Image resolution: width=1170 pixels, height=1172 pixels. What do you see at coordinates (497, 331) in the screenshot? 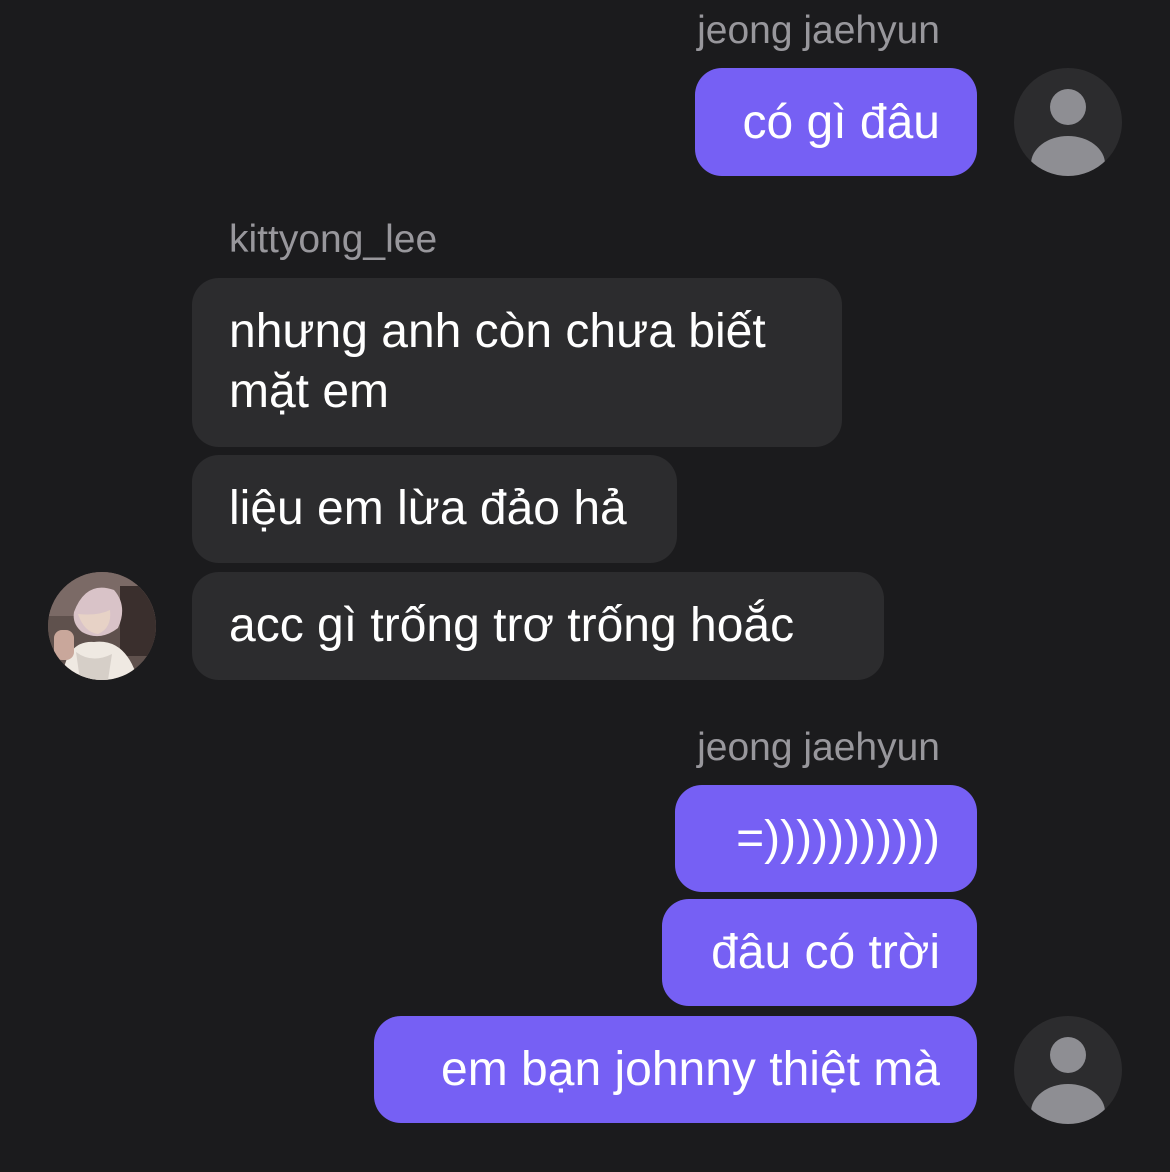
I see `message-text-line-1: nhưng anh còn chưa biết` at bounding box center [497, 331].